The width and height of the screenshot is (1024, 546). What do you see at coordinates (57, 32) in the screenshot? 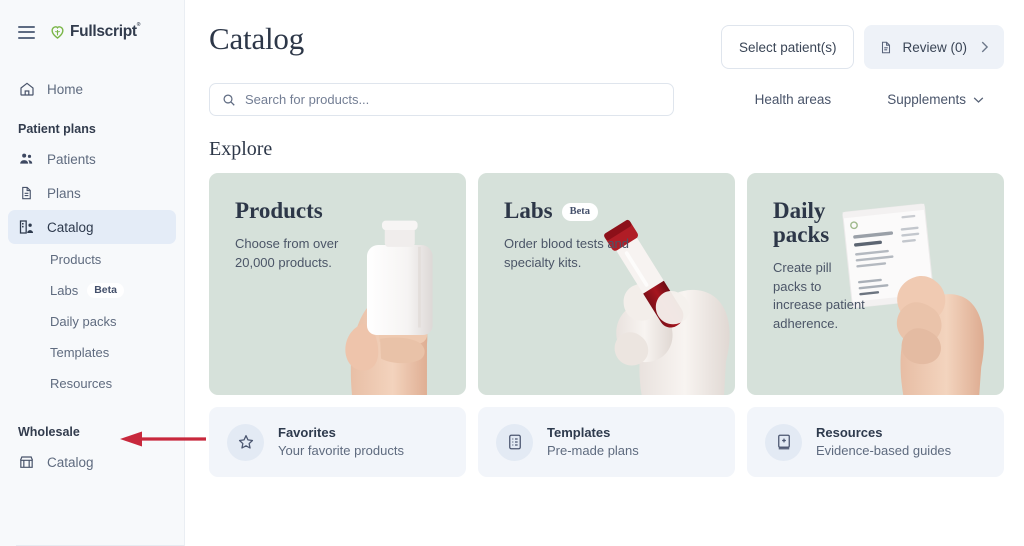
I see `leaf-heart-icon` at bounding box center [57, 32].